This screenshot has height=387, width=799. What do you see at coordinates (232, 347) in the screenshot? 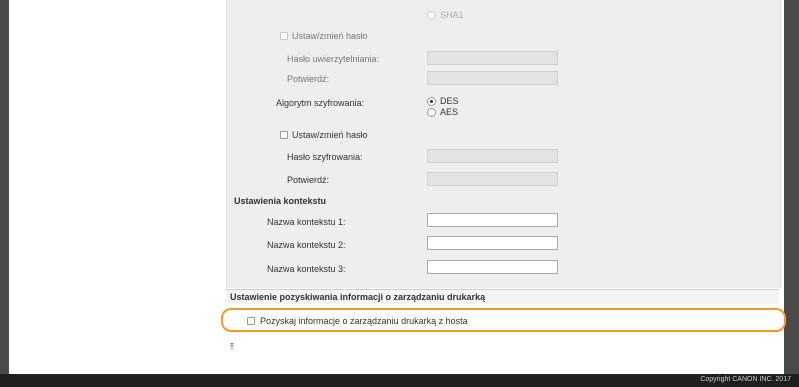
I see `scroll-to-top-icon: ⤒` at bounding box center [232, 347].